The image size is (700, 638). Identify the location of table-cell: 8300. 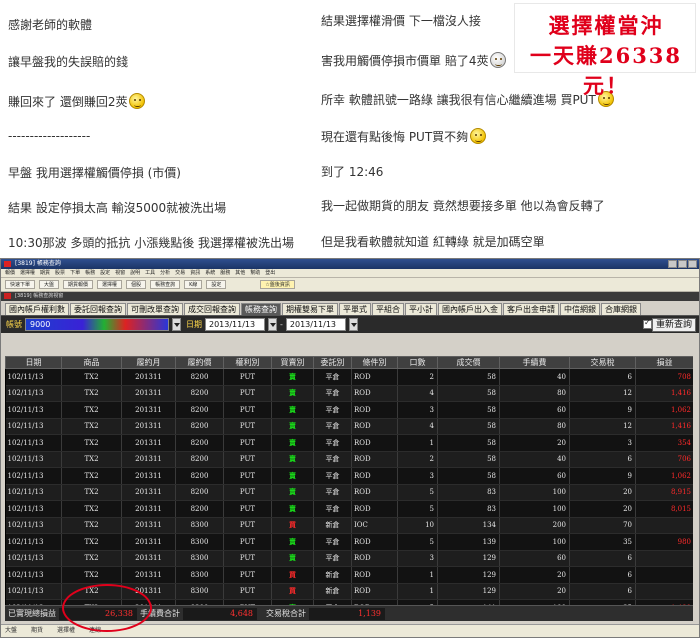
(199, 525).